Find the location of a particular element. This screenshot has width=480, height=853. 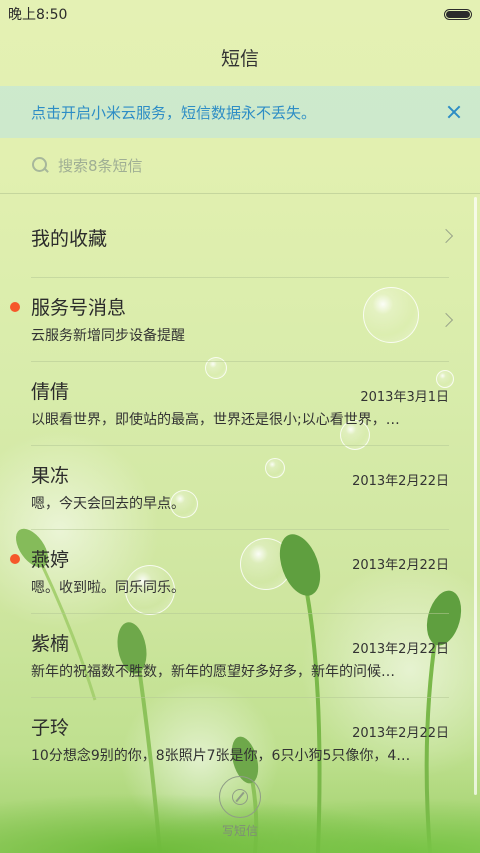

conversation-item: 果冻 2013年2月22日 嗯，今天会回去的早点。 is located at coordinates (240, 488).